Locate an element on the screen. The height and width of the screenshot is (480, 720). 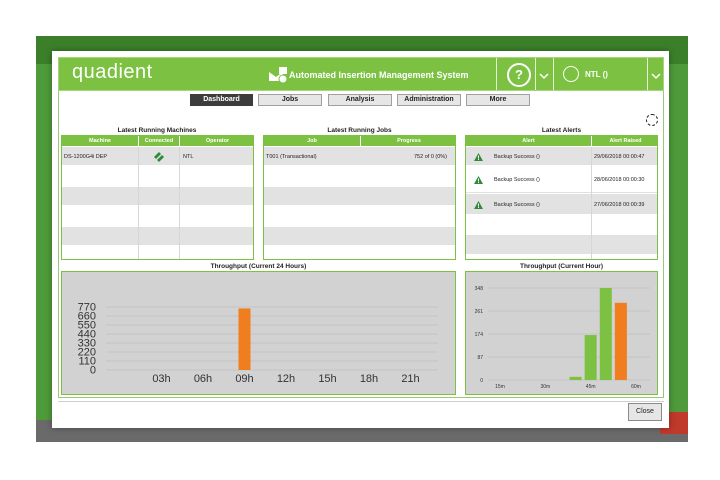
machines-col-machine: Machine is located at coordinates (100, 141).